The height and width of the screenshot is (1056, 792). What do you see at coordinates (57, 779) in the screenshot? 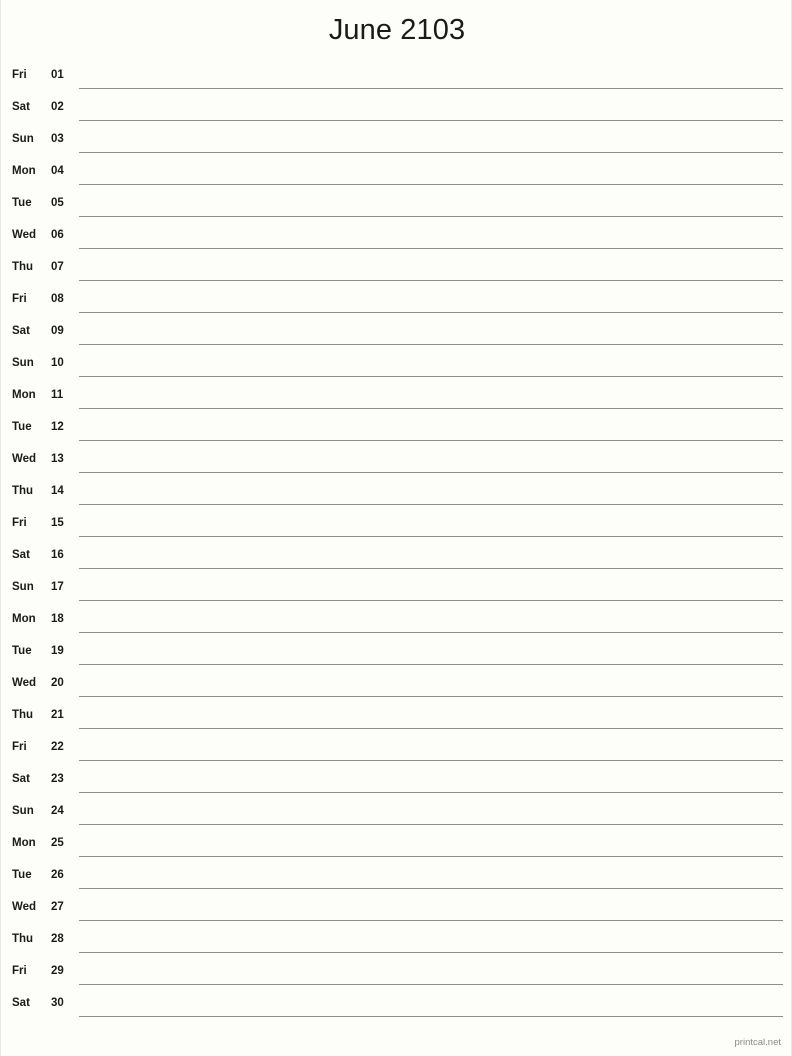
I see `day-number: 23` at bounding box center [57, 779].